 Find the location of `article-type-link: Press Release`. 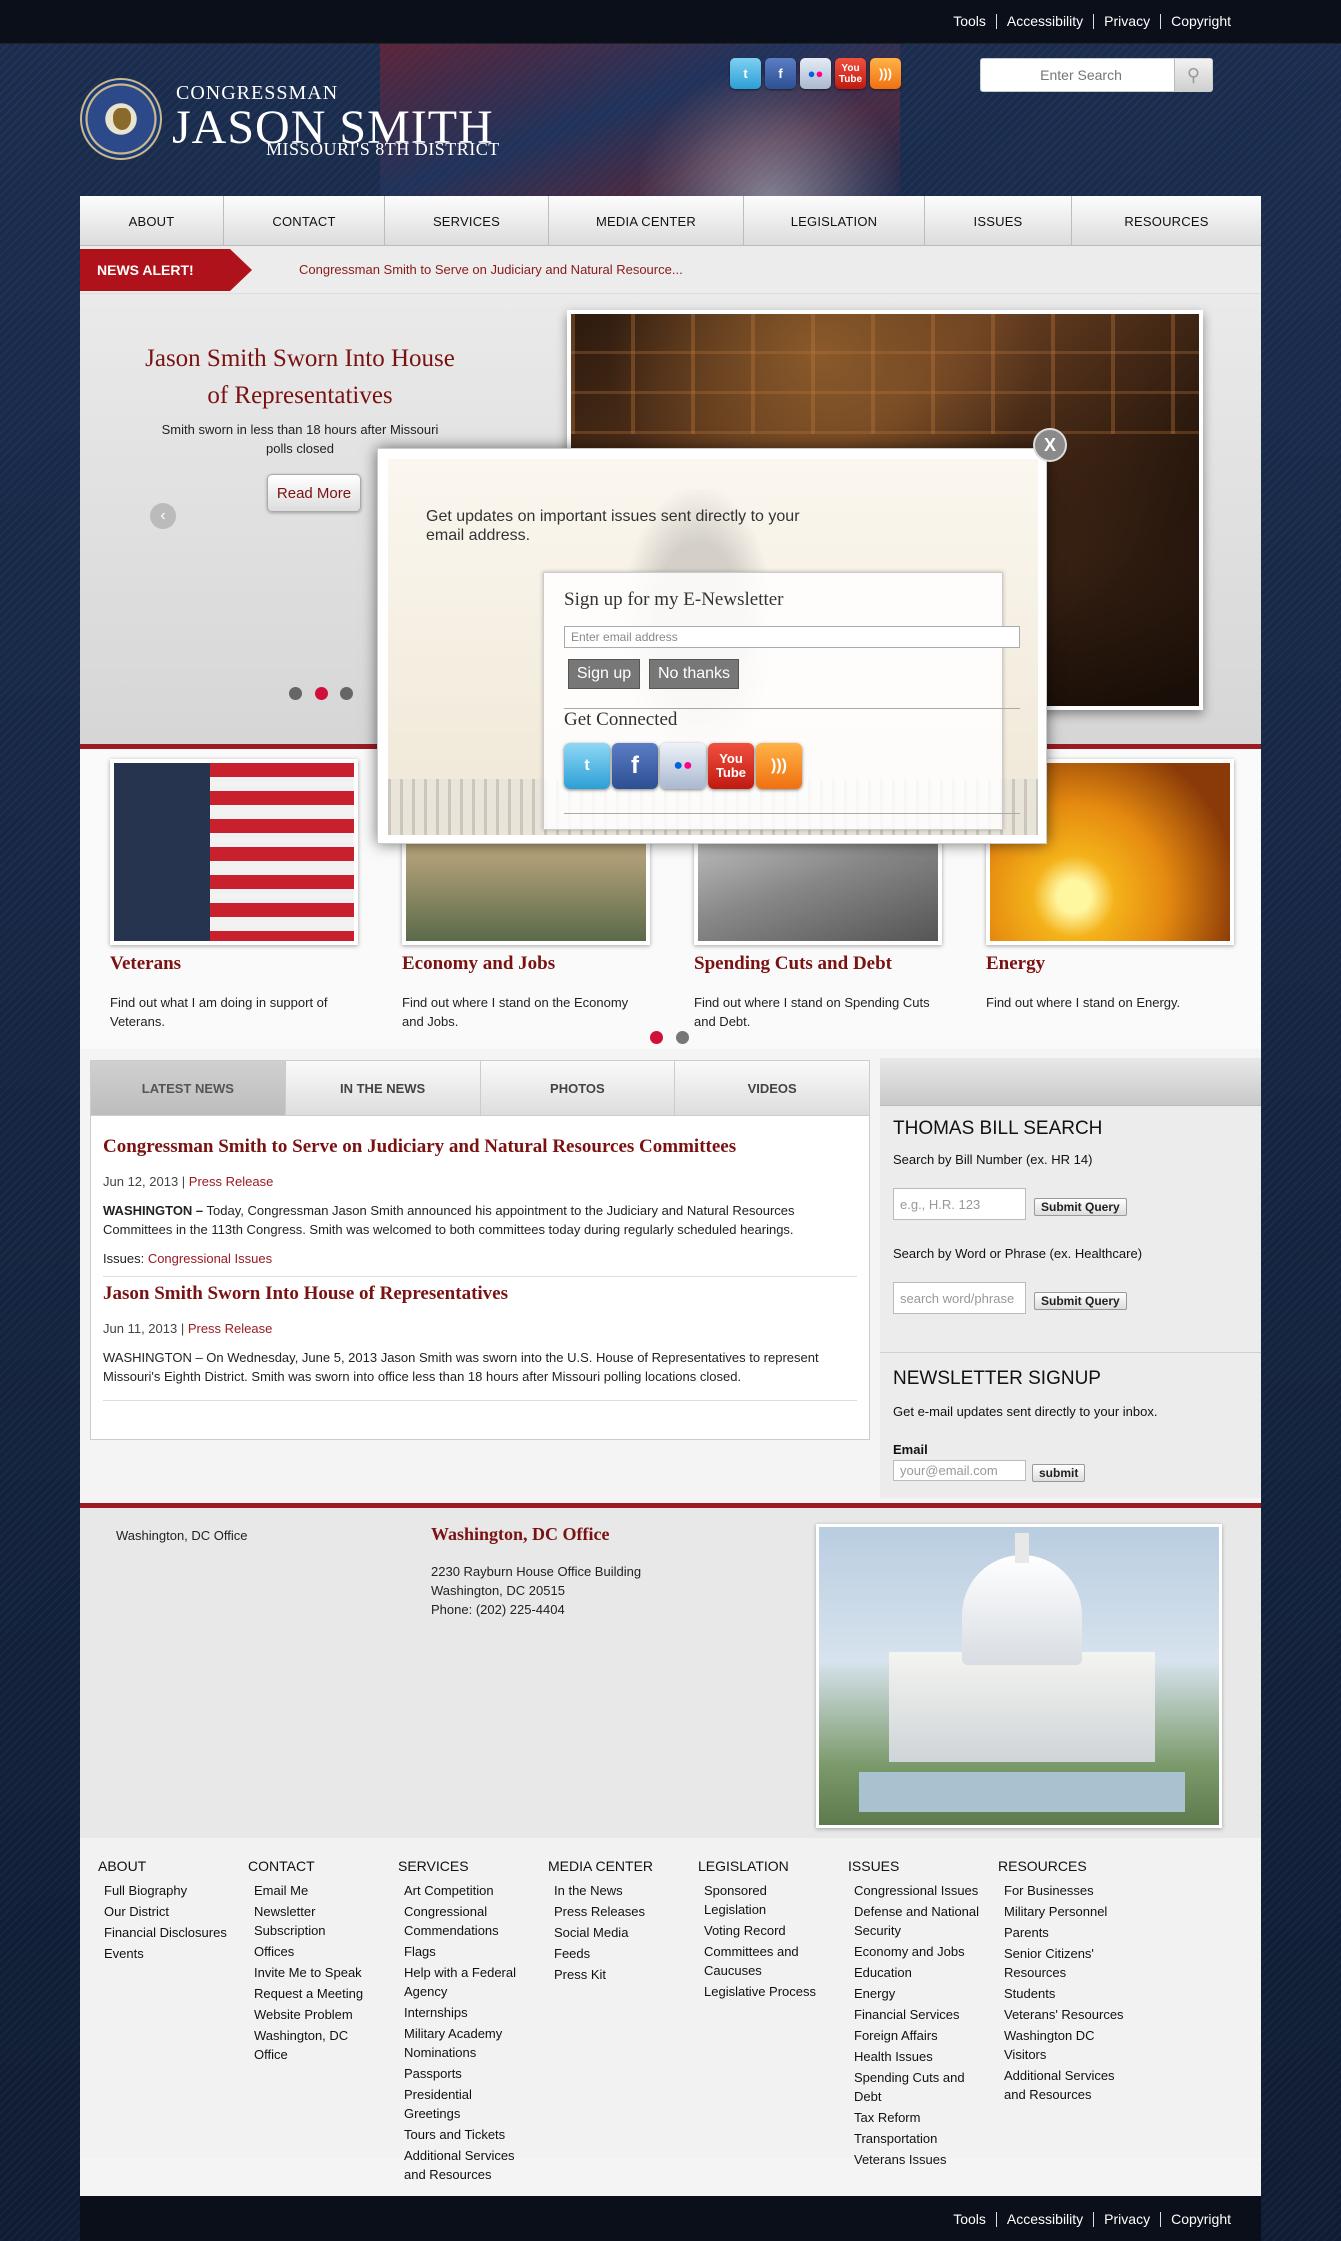

article-type-link: Press Release is located at coordinates (231, 1181).